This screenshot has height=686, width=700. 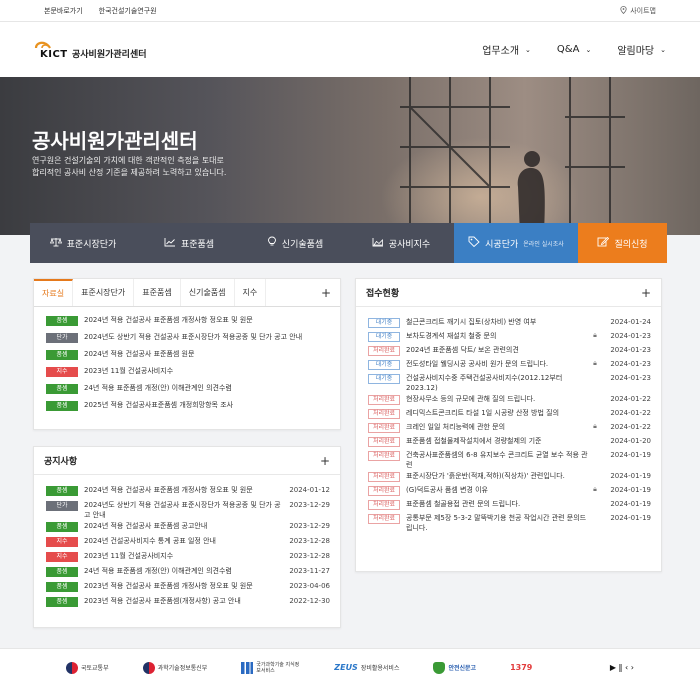 What do you see at coordinates (509, 428) in the screenshot?
I see `list-item: 처리완료 크레인 일일 처리능력에 관한 문의 🔒︎ 2024-01-22` at bounding box center [509, 428].